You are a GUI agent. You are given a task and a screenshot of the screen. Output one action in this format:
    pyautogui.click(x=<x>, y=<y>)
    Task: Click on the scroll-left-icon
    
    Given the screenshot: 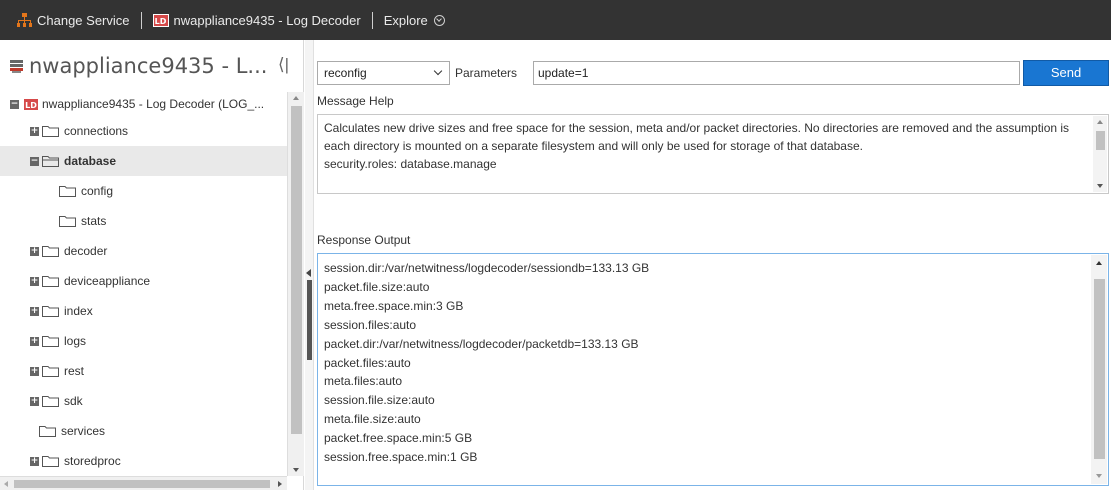 What is the action you would take?
    pyautogui.click(x=6, y=484)
    